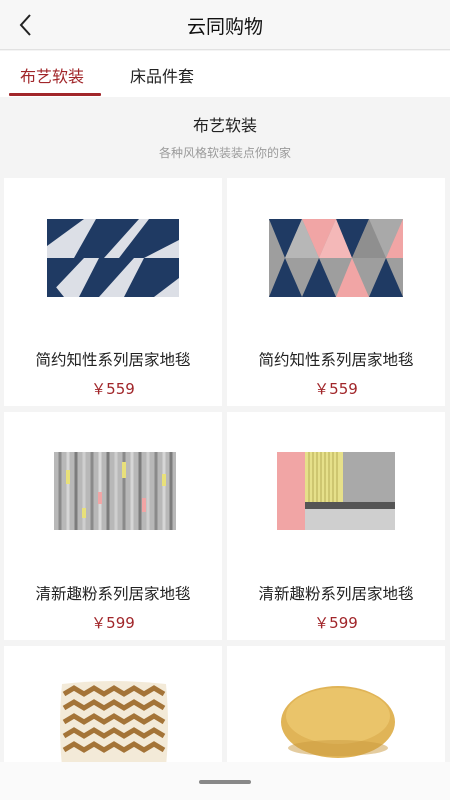 The height and width of the screenshot is (800, 450). I want to click on section-subtitle: 各种风格软装装点你的家, so click(224, 153).